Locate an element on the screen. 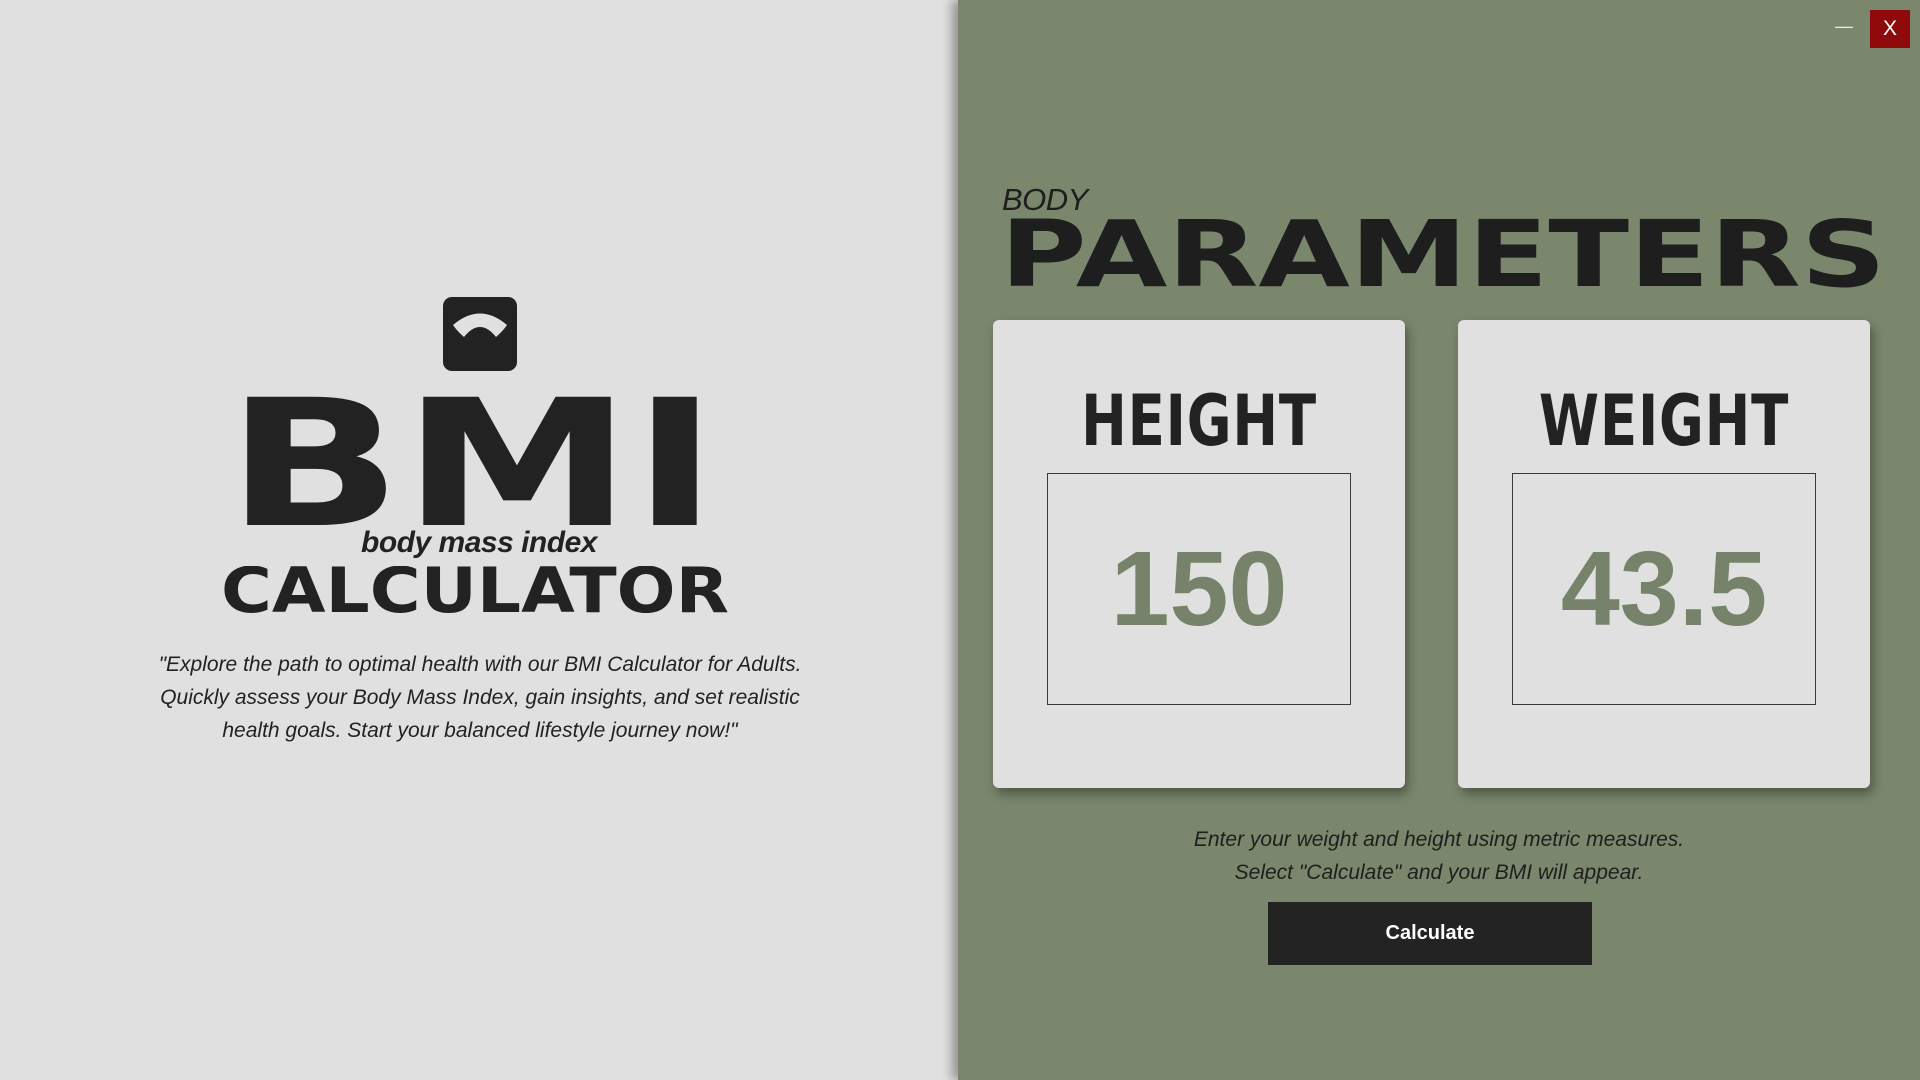  bmi-logo: BMI is located at coordinates (472, 460).